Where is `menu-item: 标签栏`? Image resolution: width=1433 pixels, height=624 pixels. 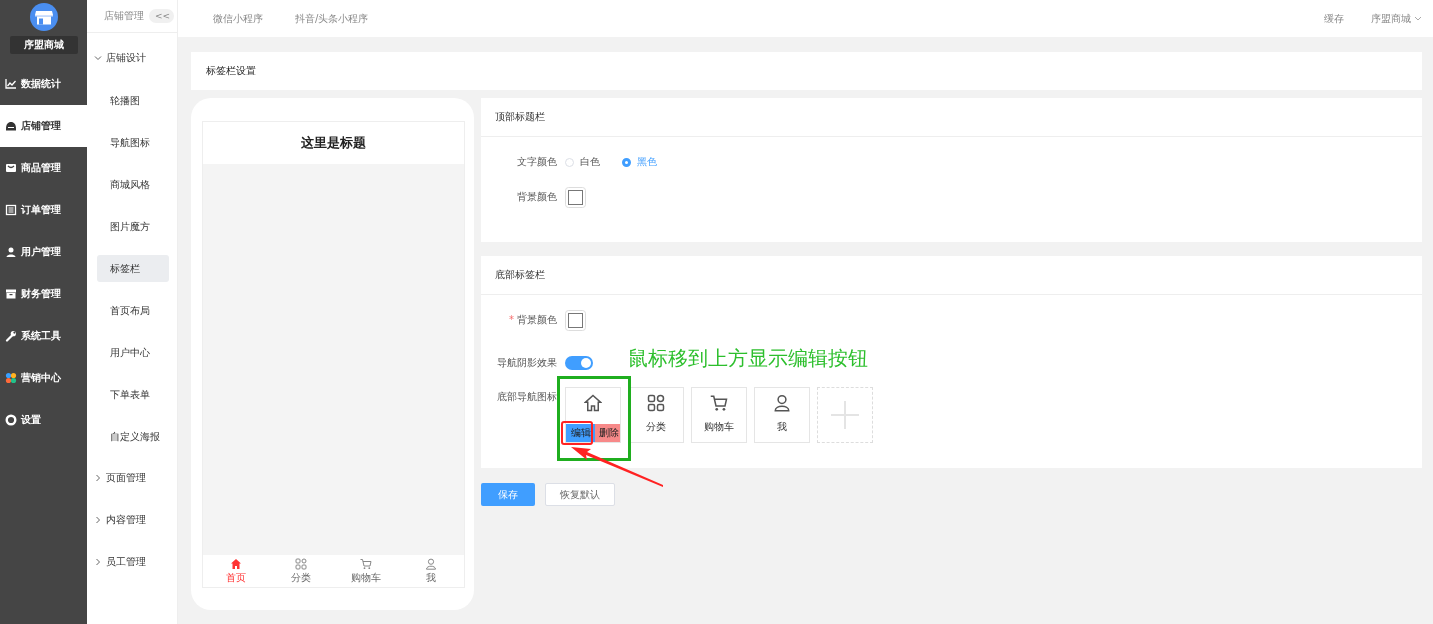
menu-item: 标签栏 is located at coordinates (133, 268).